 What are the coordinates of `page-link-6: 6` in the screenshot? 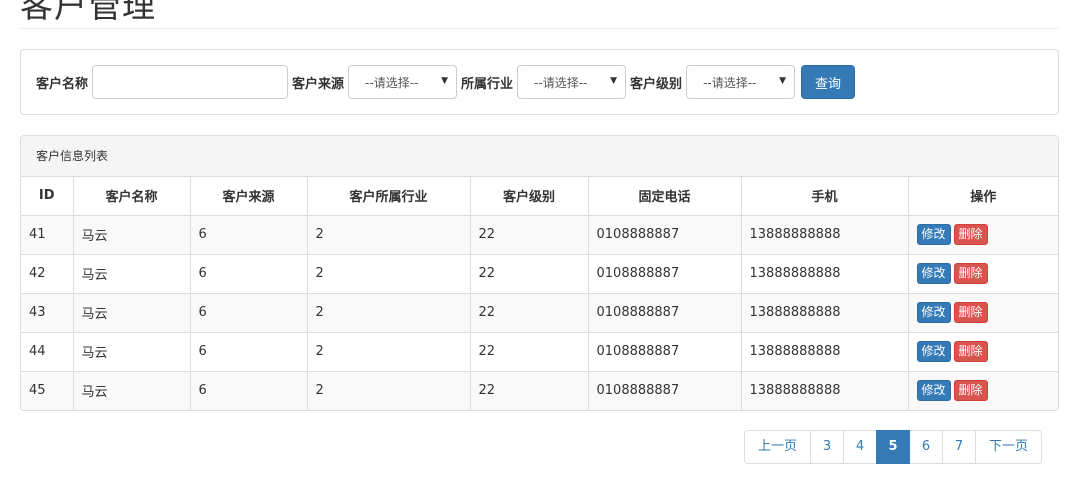 It's located at (926, 447).